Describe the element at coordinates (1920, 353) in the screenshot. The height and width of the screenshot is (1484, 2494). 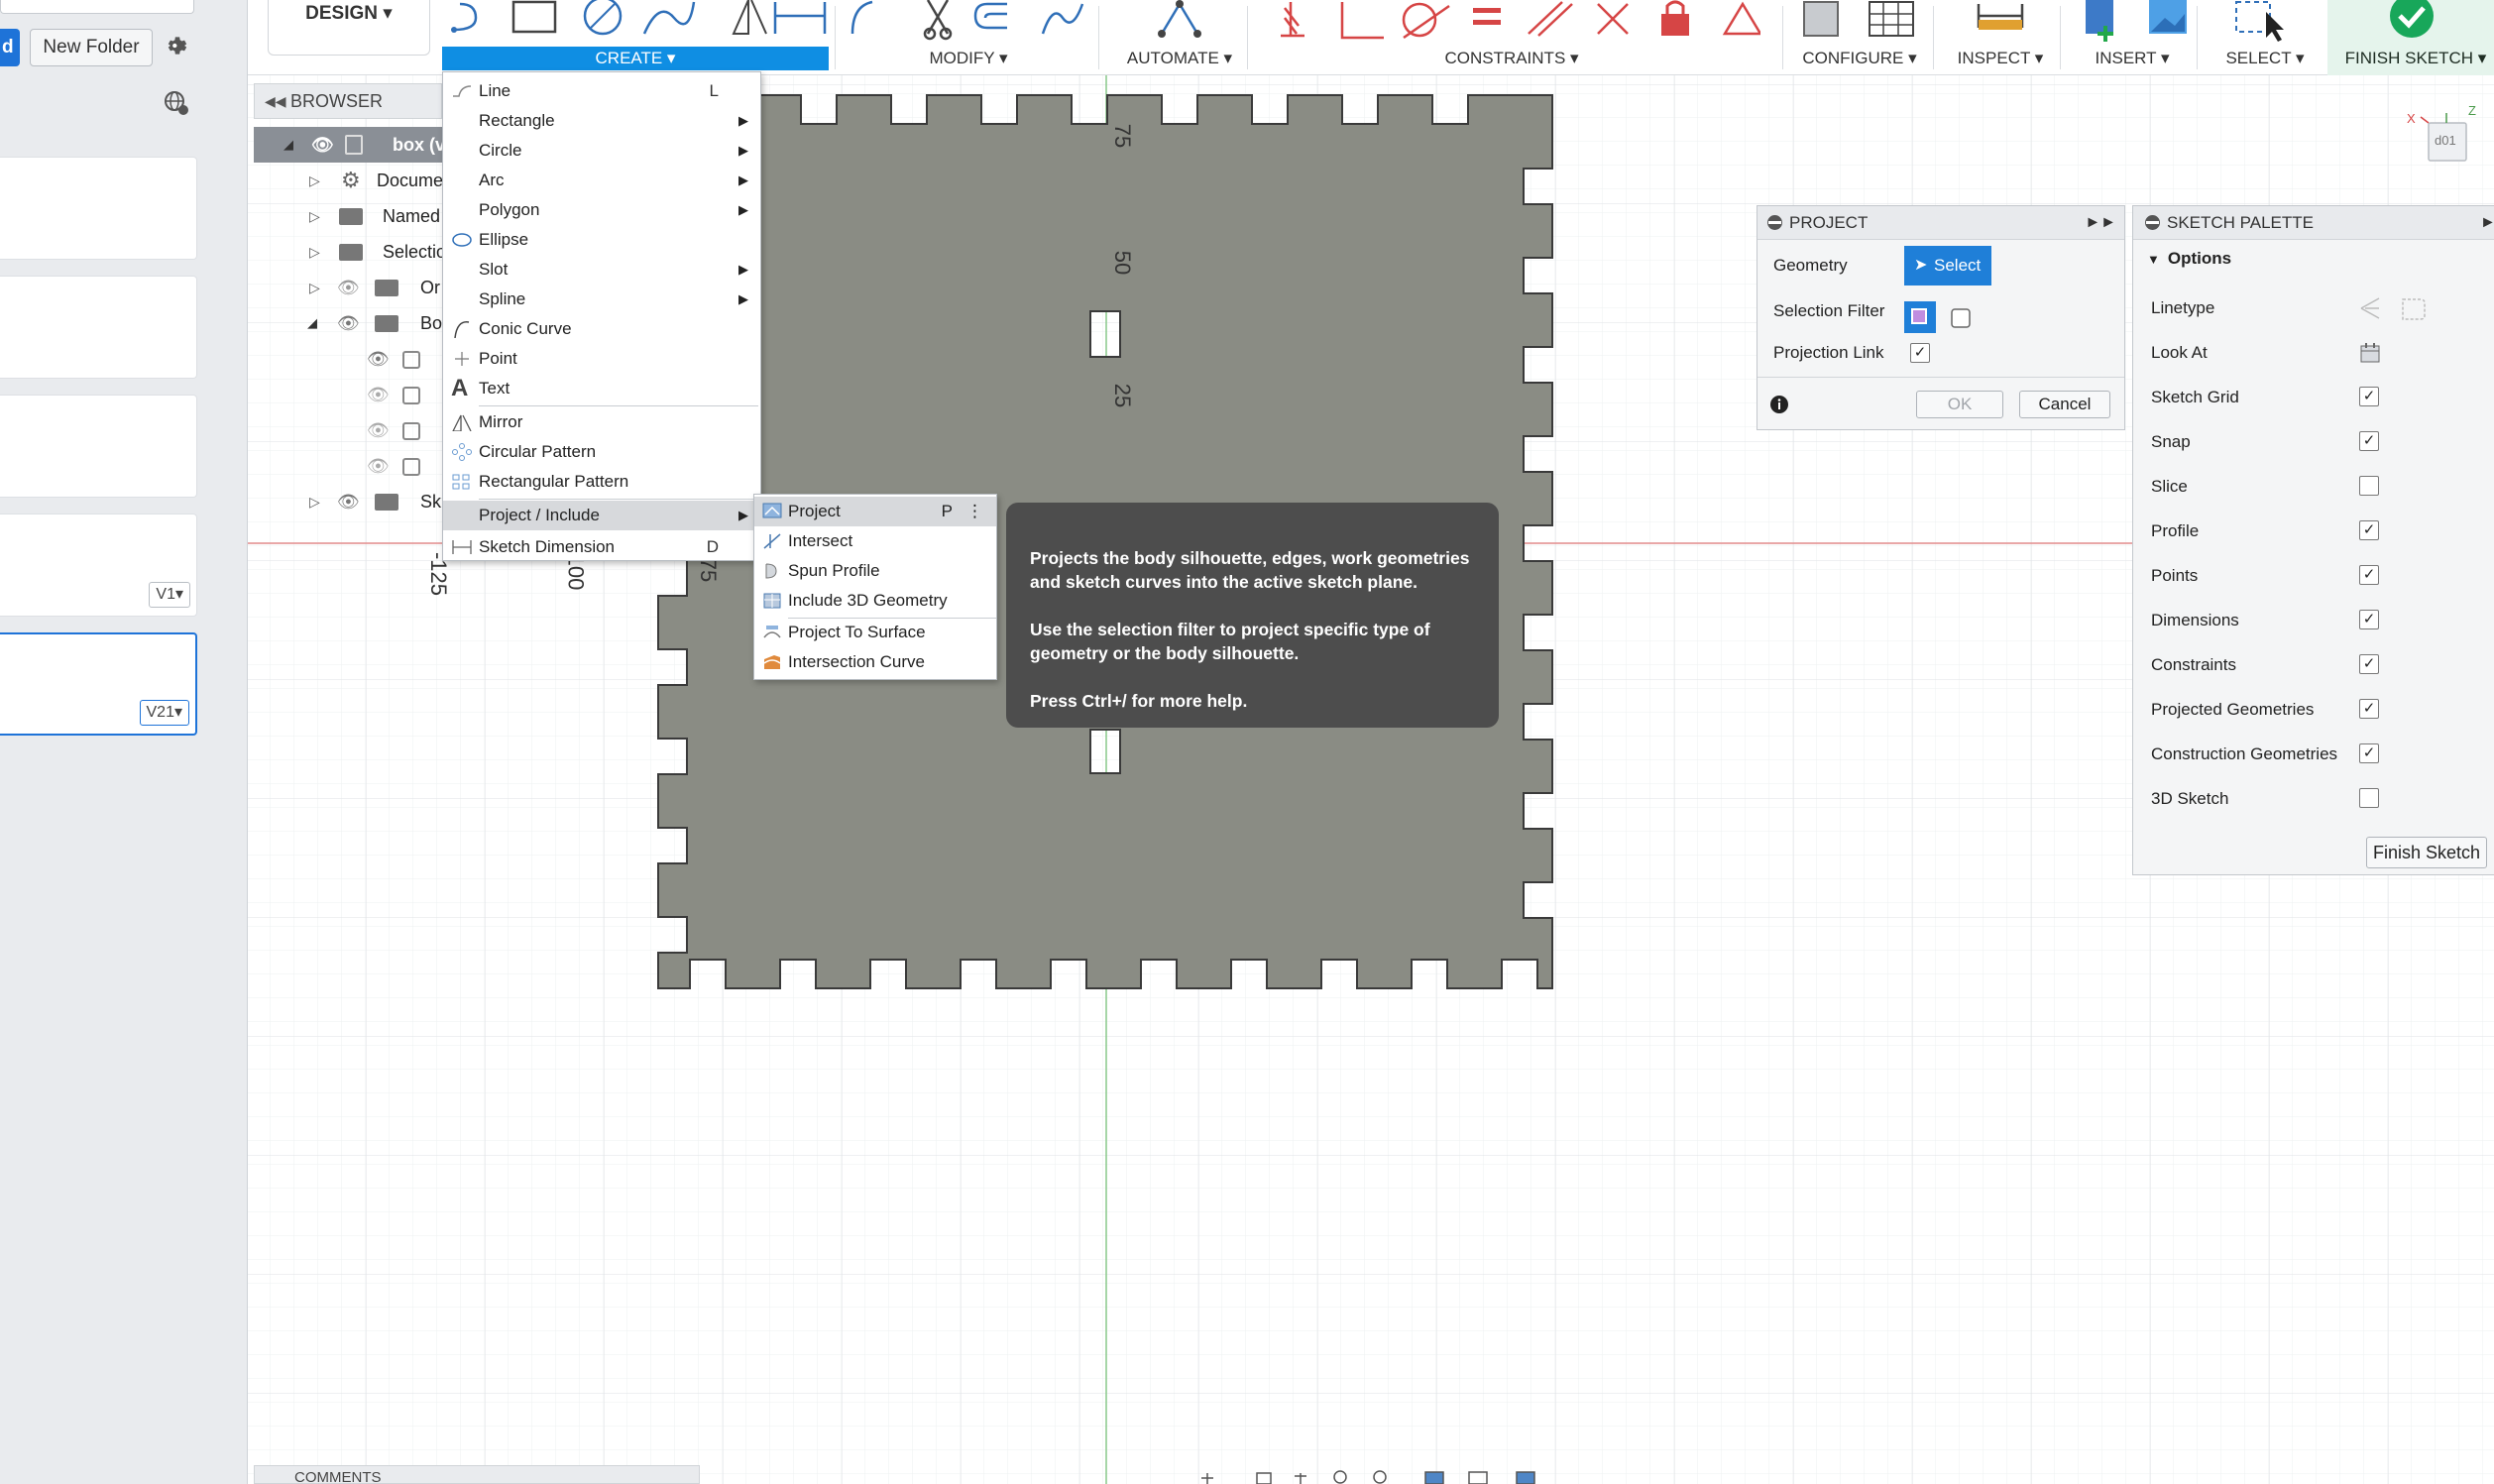
I see `projection-link-checkbox: ✓` at that location.